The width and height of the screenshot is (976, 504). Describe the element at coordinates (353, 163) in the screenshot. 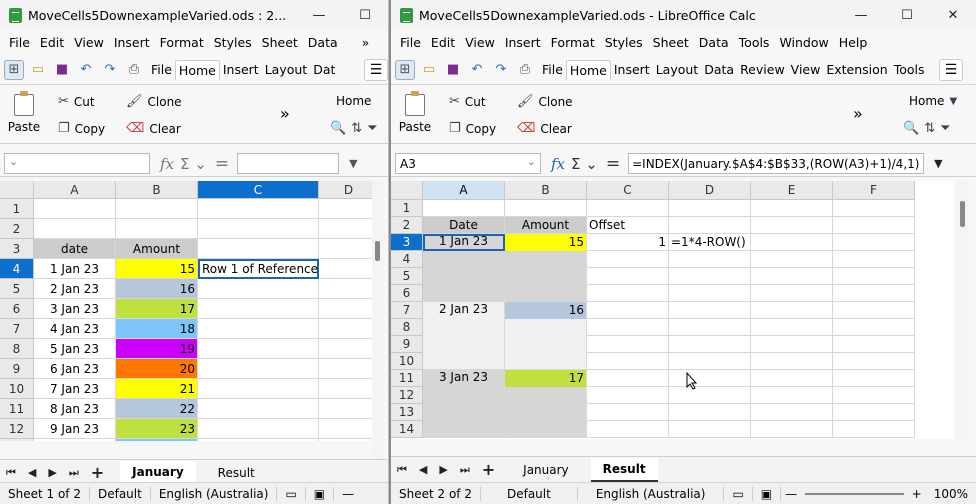

I see `expand-formula-icon: ▼` at that location.